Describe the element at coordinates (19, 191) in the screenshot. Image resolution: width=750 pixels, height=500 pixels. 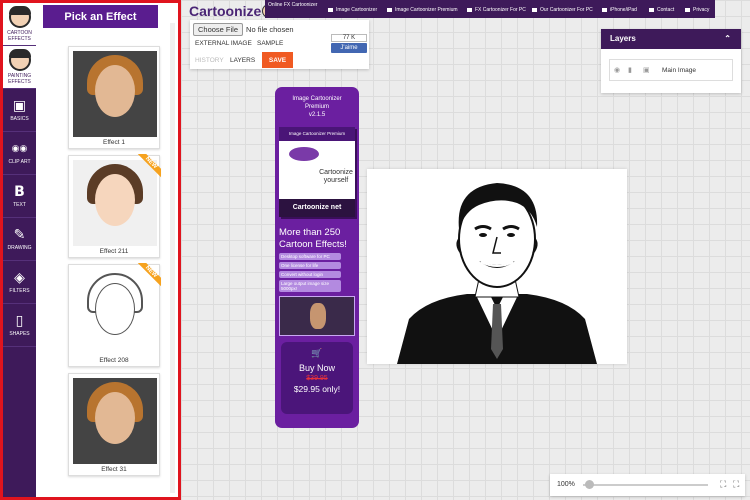
I see `text-b-icon: B` at that location.